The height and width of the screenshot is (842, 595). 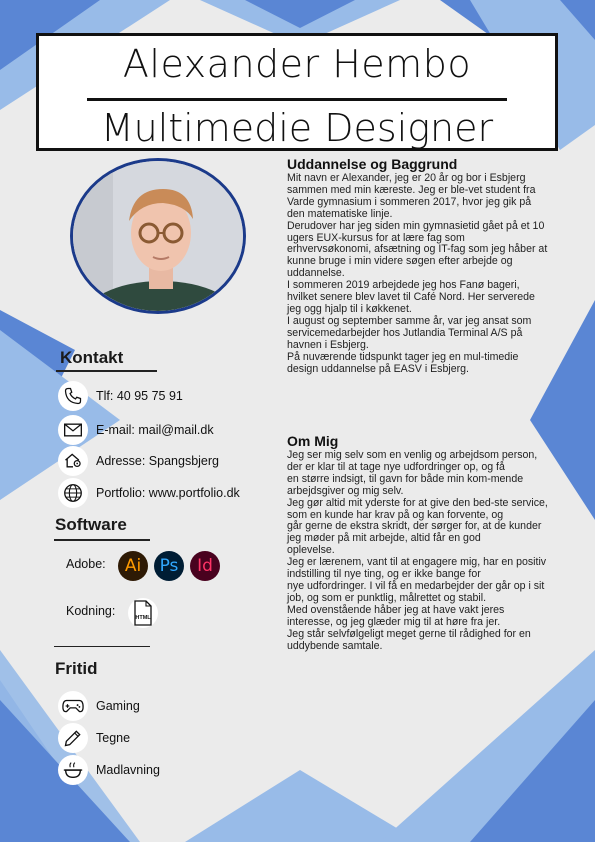 I want to click on html-file-label: HTML, so click(x=143, y=618).